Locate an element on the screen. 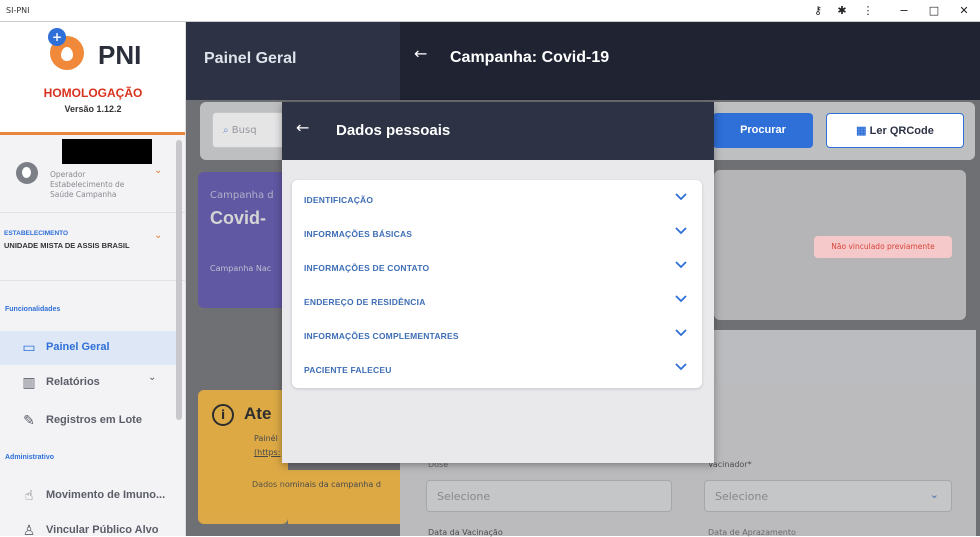 The width and height of the screenshot is (980, 537). accordion-item-informacoes-basicas: INFORMAÇÕES BÁSICAS is located at coordinates (497, 233).